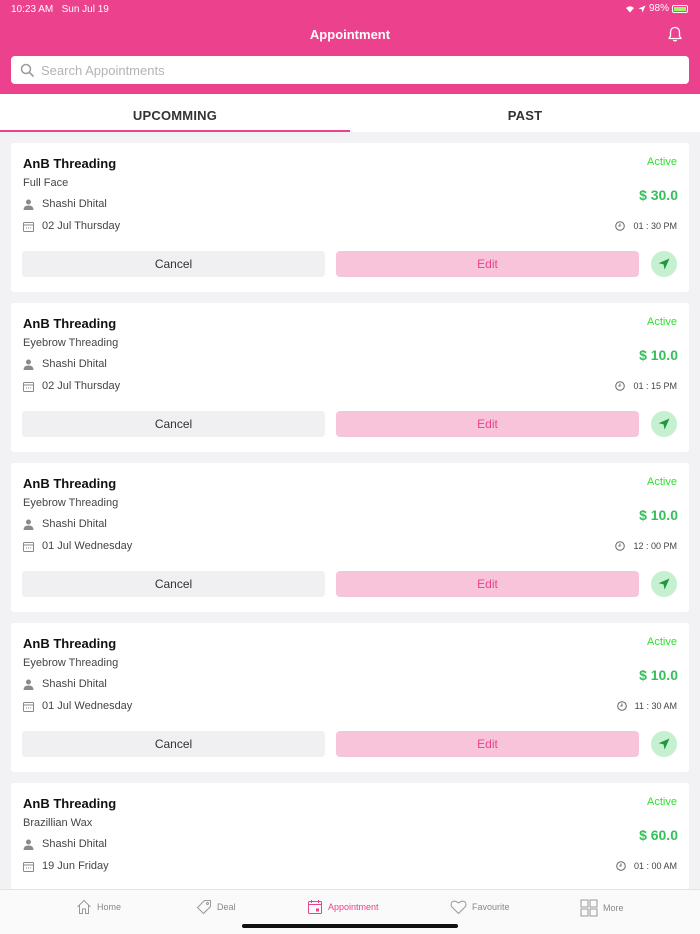 Image resolution: width=700 pixels, height=934 pixels. I want to click on page-title: Appointment, so click(350, 34).